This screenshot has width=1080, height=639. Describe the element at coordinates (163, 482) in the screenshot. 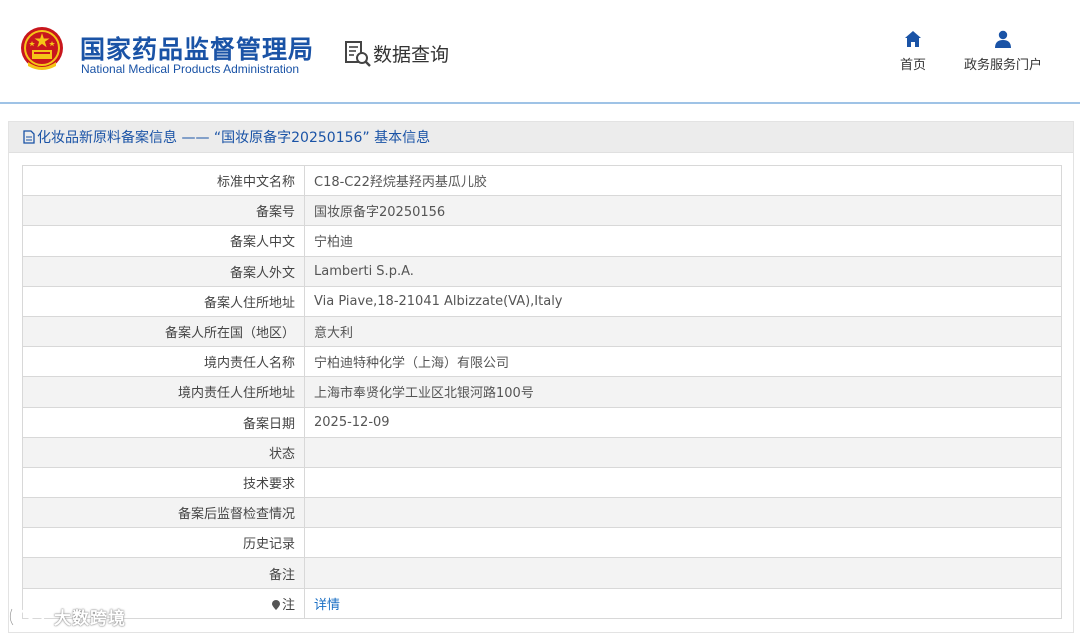

I see `row-label: 技术要求` at that location.